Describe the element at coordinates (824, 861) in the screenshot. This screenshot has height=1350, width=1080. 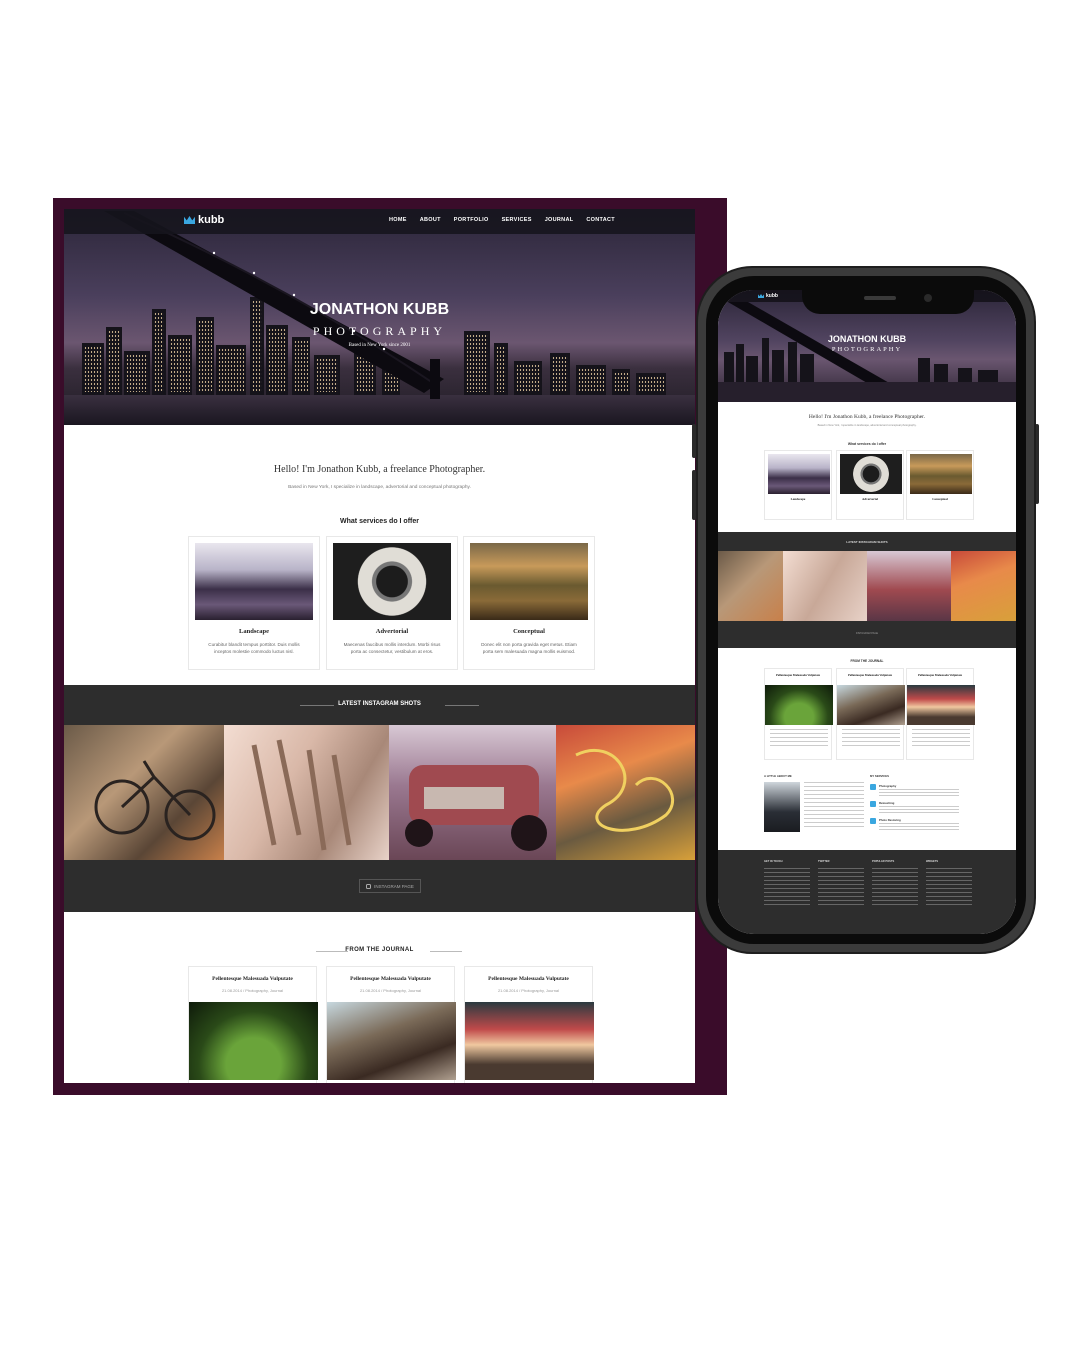
I see `footer-column-title: TWITTER` at that location.